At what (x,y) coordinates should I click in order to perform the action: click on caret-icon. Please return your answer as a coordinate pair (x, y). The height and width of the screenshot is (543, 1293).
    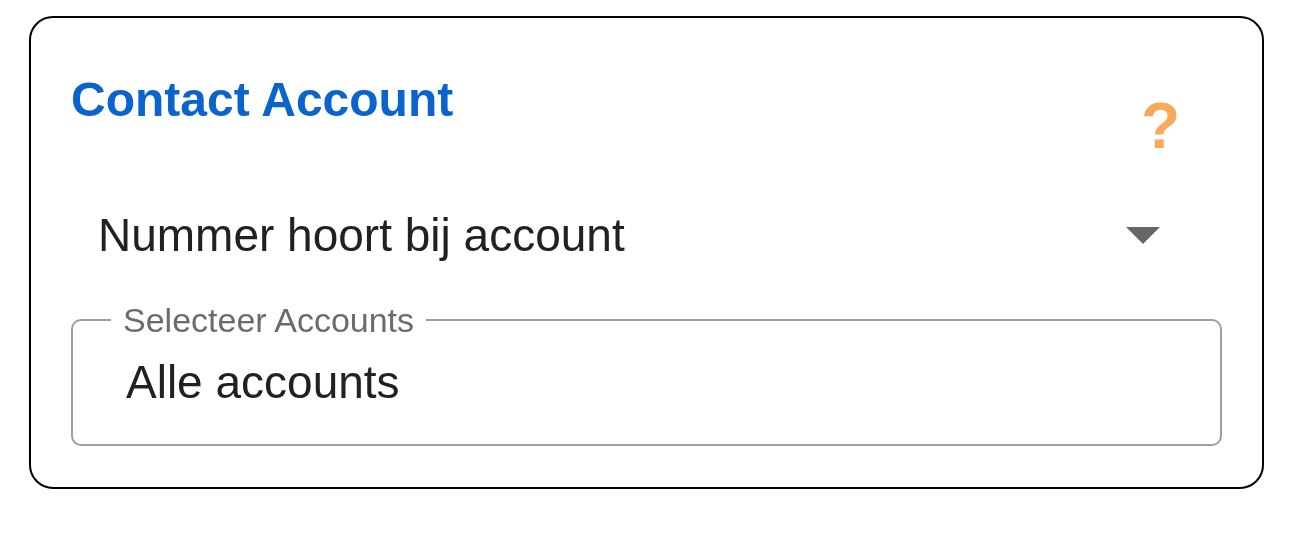
    Looking at the image, I should click on (1143, 235).